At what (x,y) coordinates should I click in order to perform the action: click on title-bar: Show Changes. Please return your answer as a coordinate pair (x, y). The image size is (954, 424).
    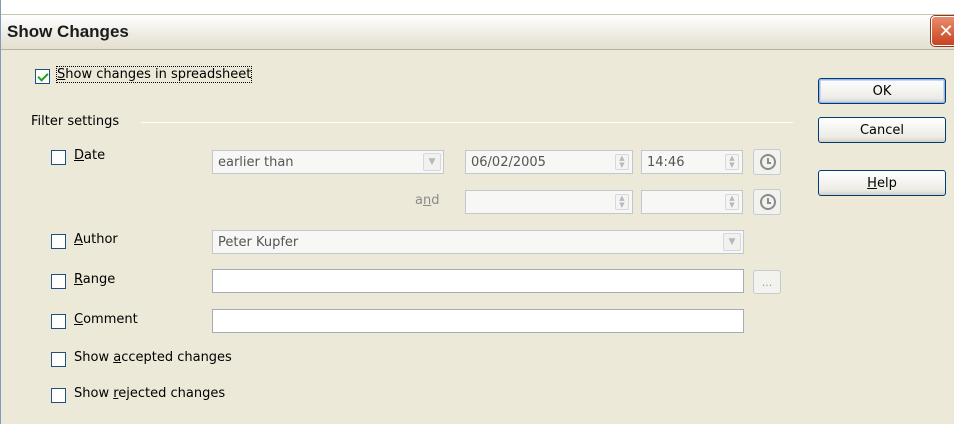
    Looking at the image, I should click on (477, 32).